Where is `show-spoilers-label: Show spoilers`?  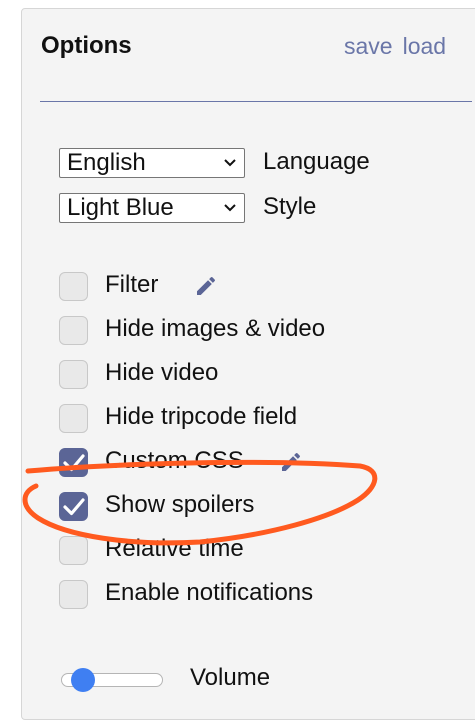 show-spoilers-label: Show spoilers is located at coordinates (180, 504).